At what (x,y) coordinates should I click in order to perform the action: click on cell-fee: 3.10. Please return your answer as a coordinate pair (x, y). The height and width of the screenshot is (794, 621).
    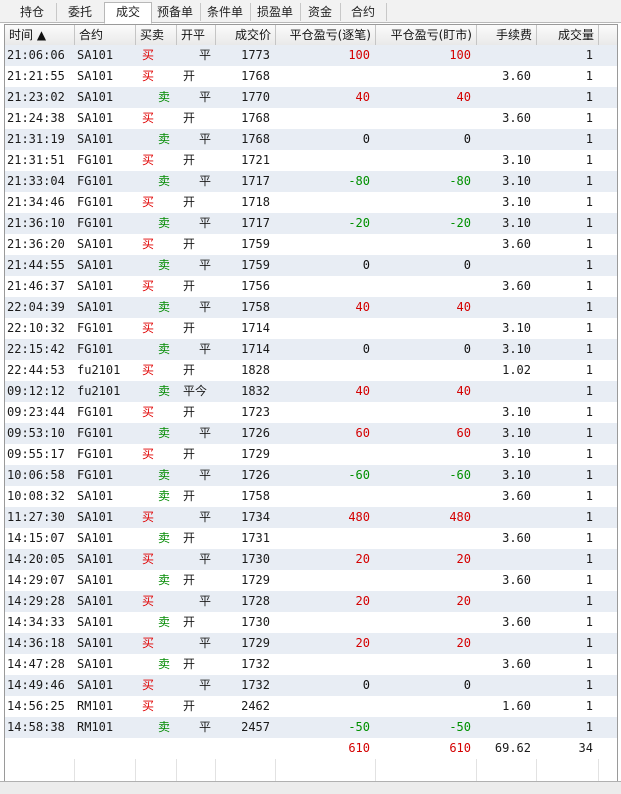
    Looking at the image, I should click on (516, 328).